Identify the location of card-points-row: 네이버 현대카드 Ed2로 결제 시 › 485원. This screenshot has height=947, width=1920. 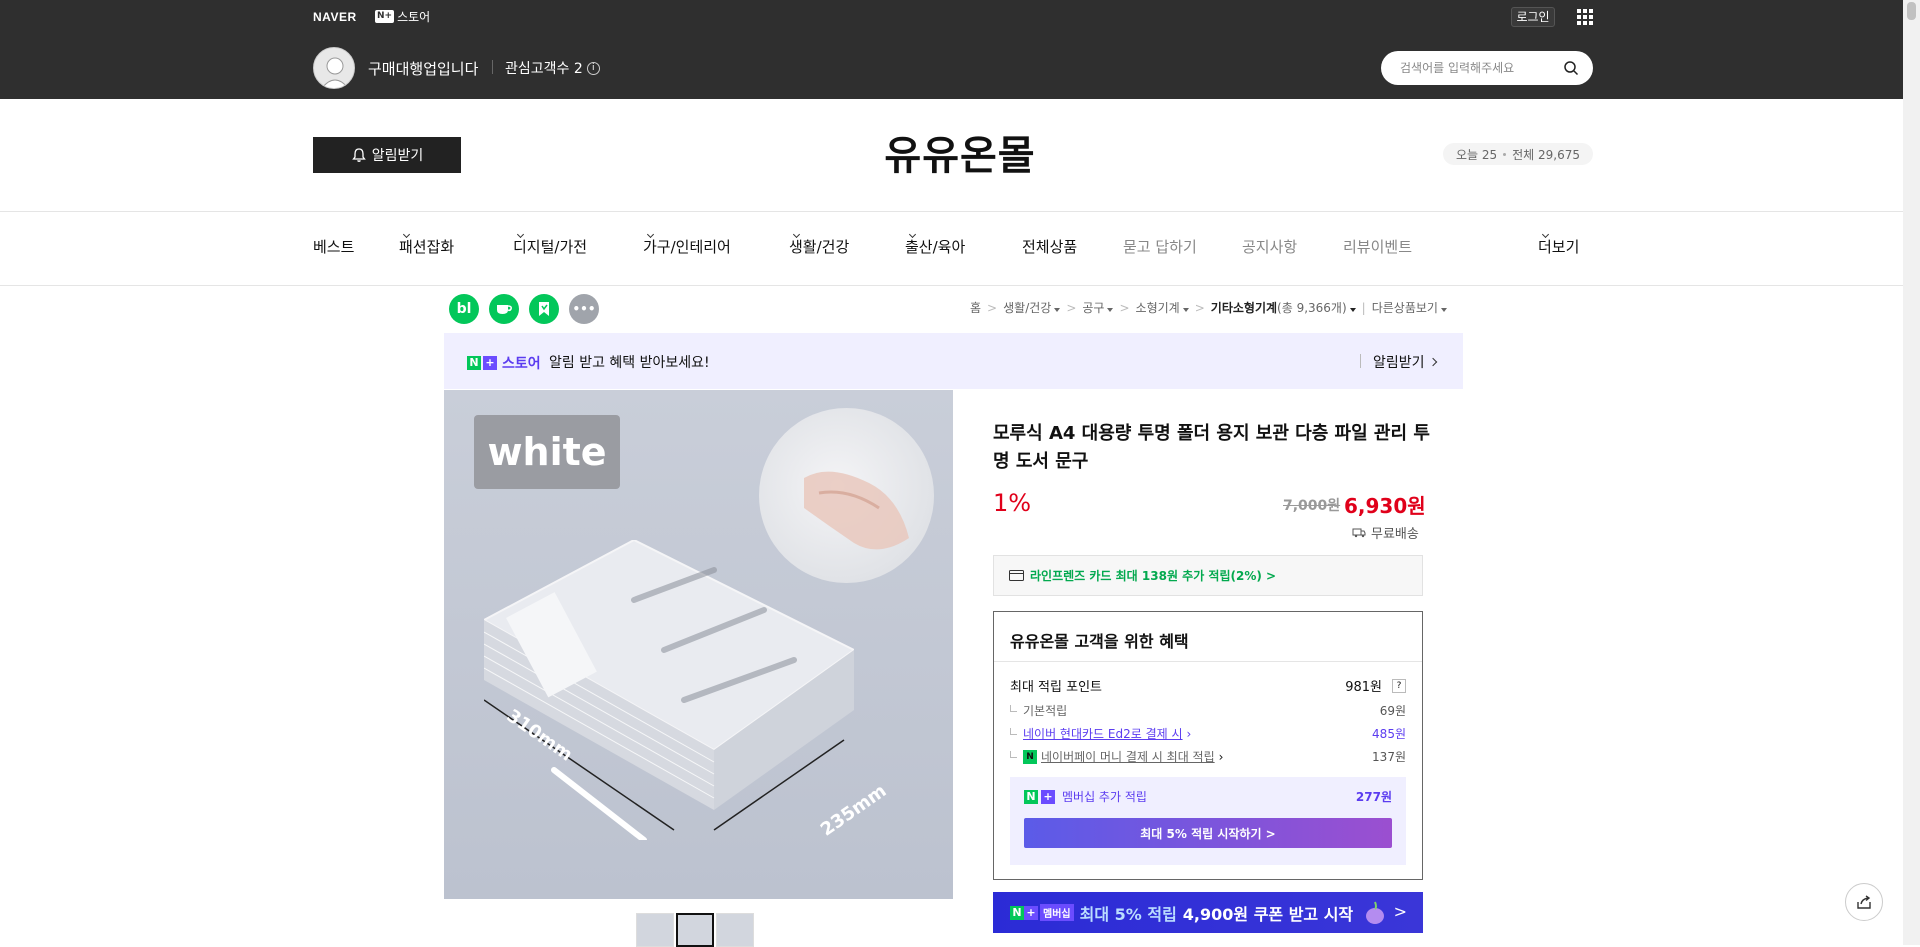
(1208, 733).